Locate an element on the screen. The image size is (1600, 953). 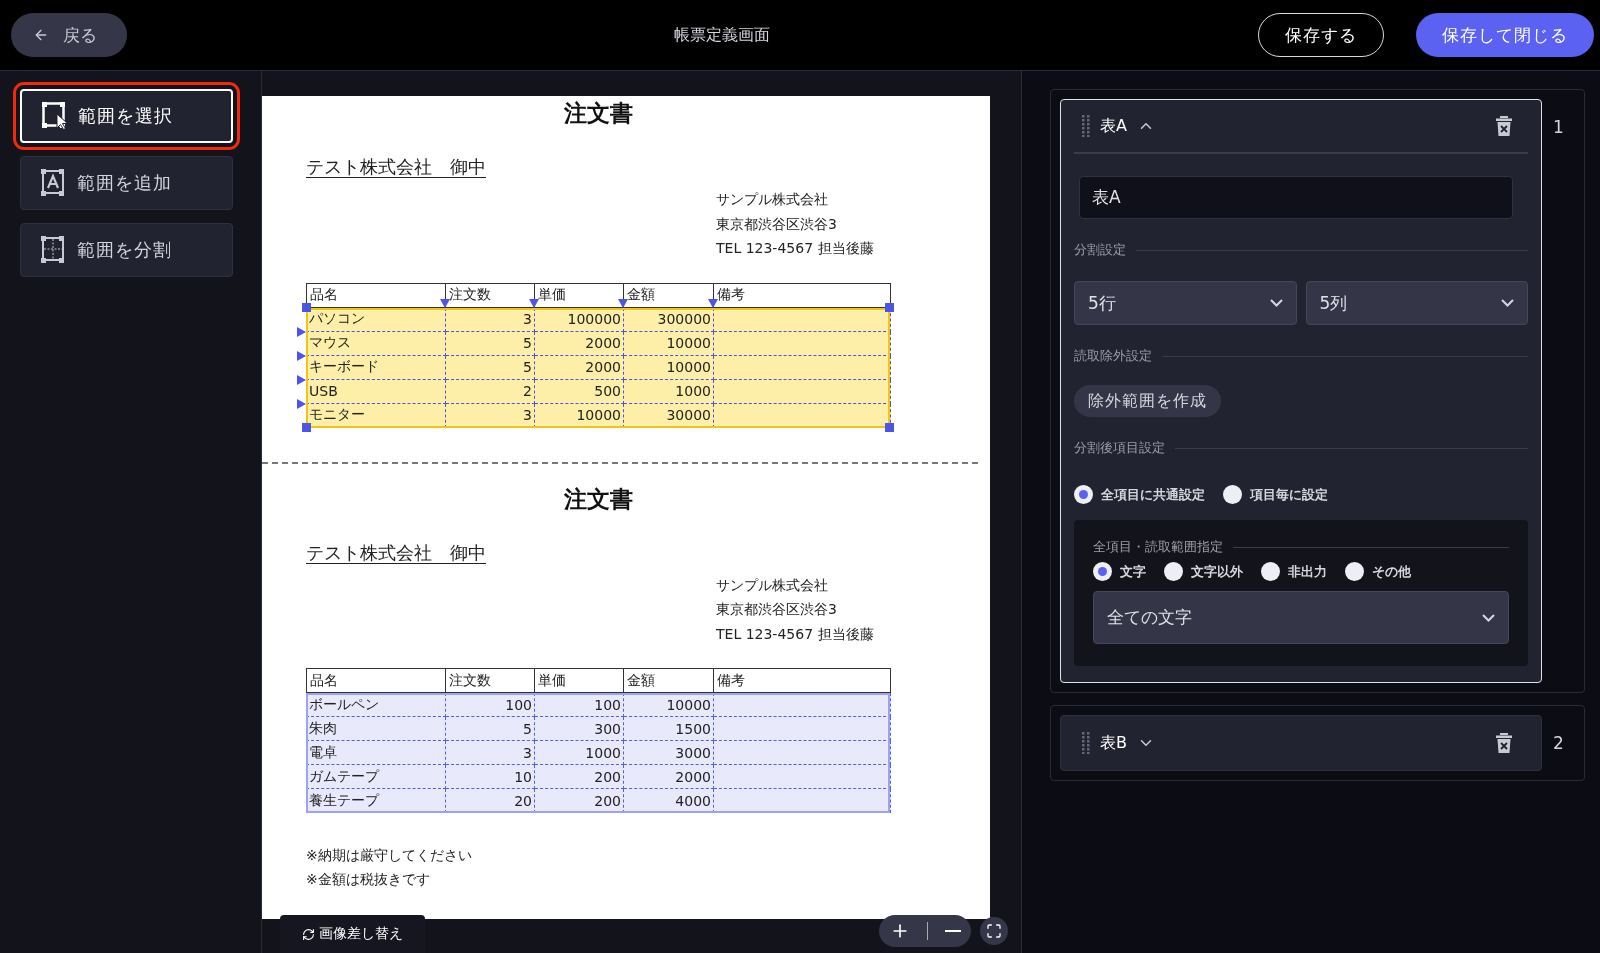
refresh-icon is located at coordinates (308, 934).